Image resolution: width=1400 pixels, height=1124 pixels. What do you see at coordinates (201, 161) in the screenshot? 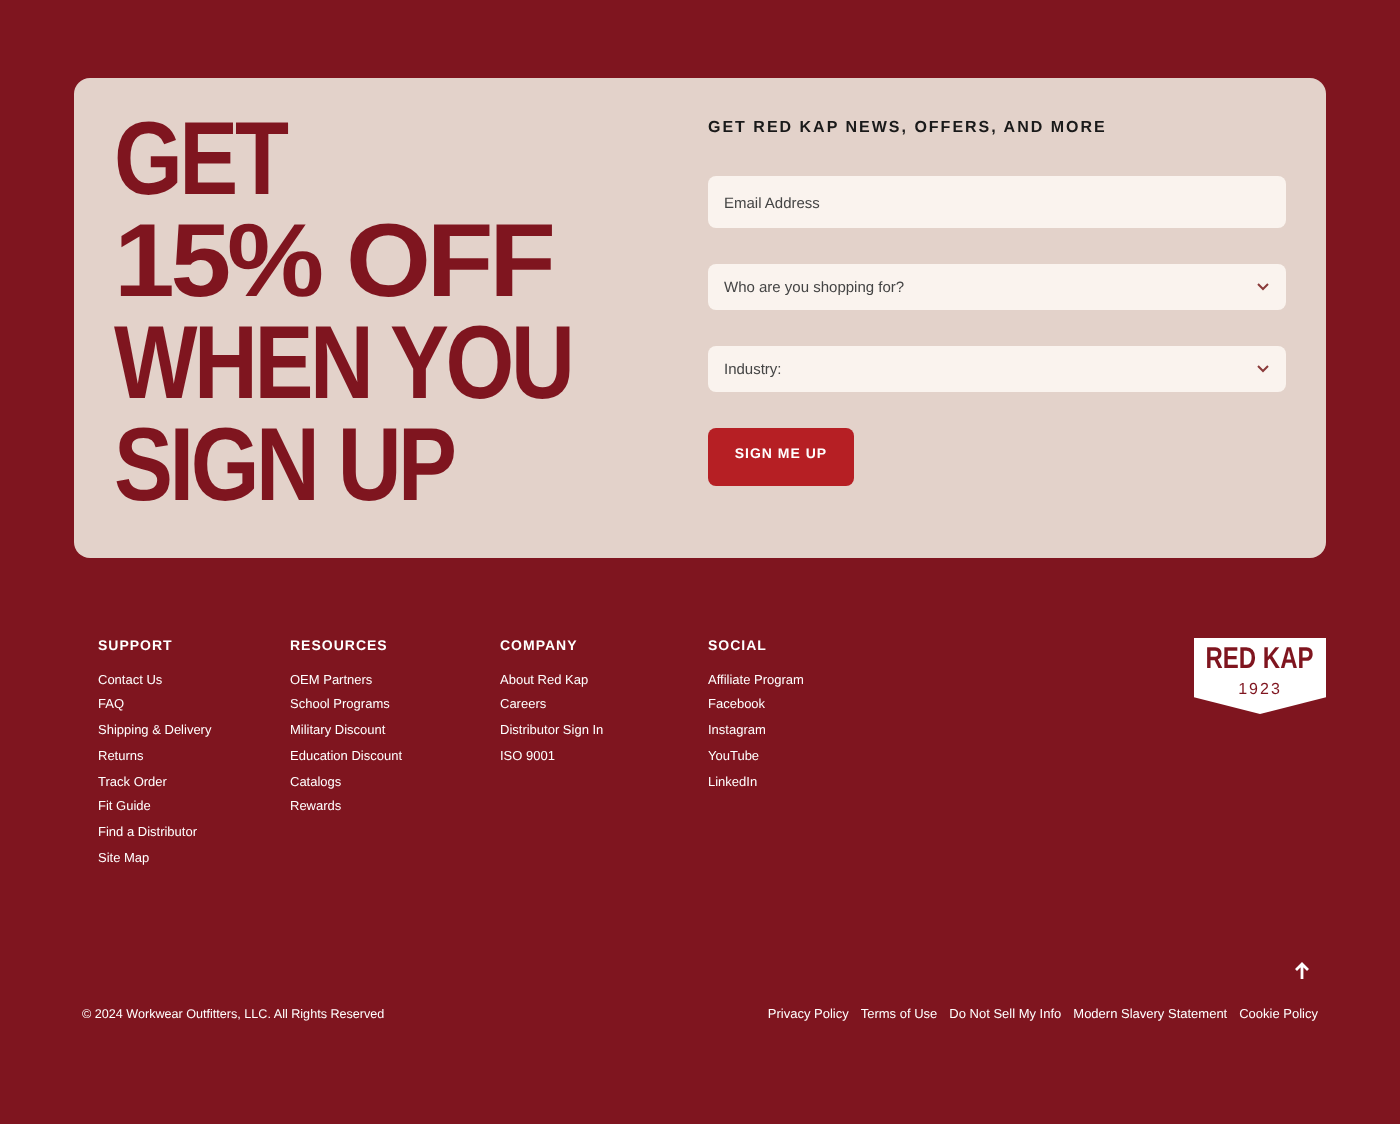
I see `headline-text: GET` at bounding box center [201, 161].